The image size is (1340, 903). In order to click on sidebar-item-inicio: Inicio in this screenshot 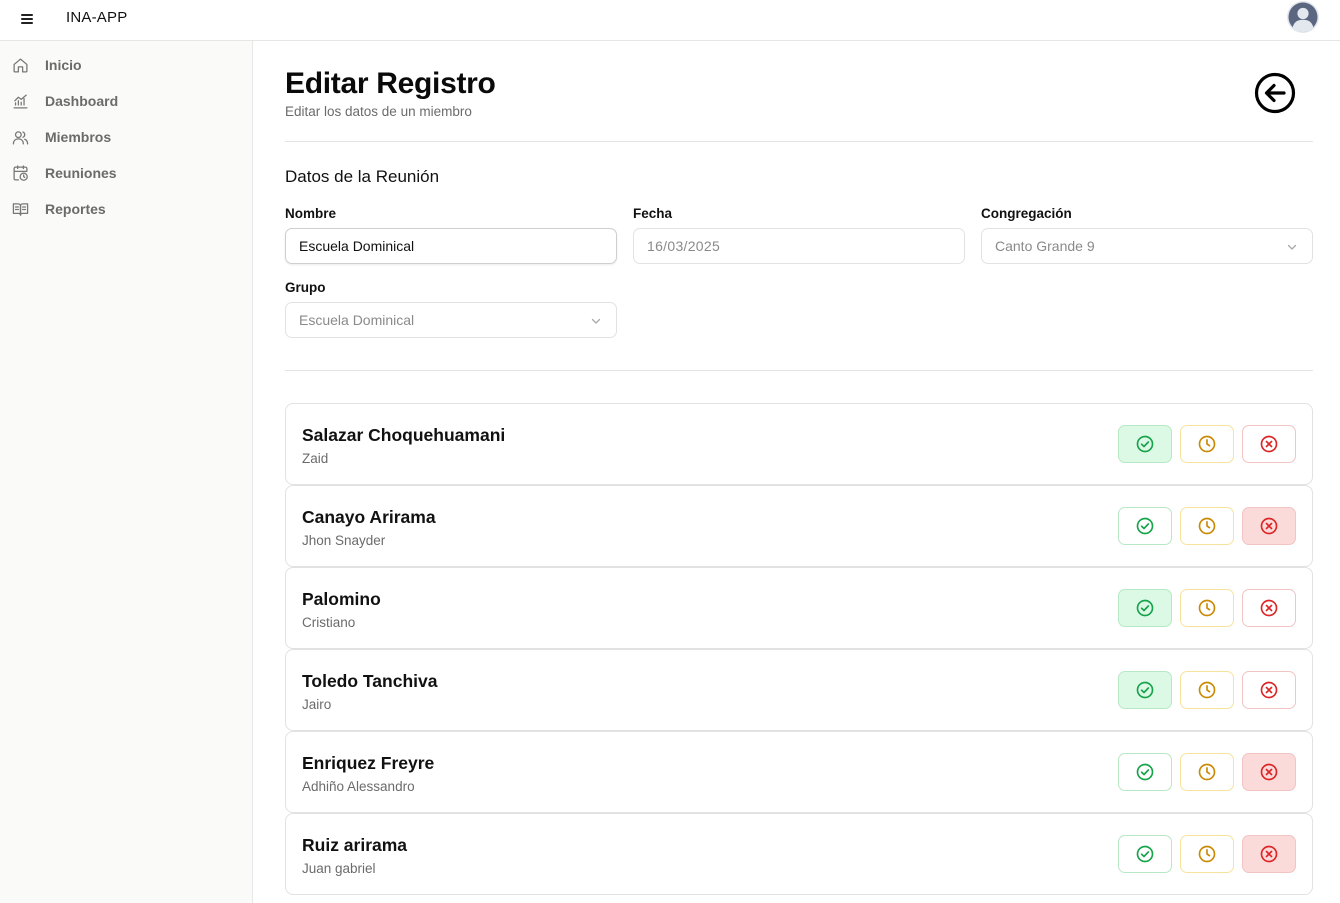, I will do `click(126, 65)`.